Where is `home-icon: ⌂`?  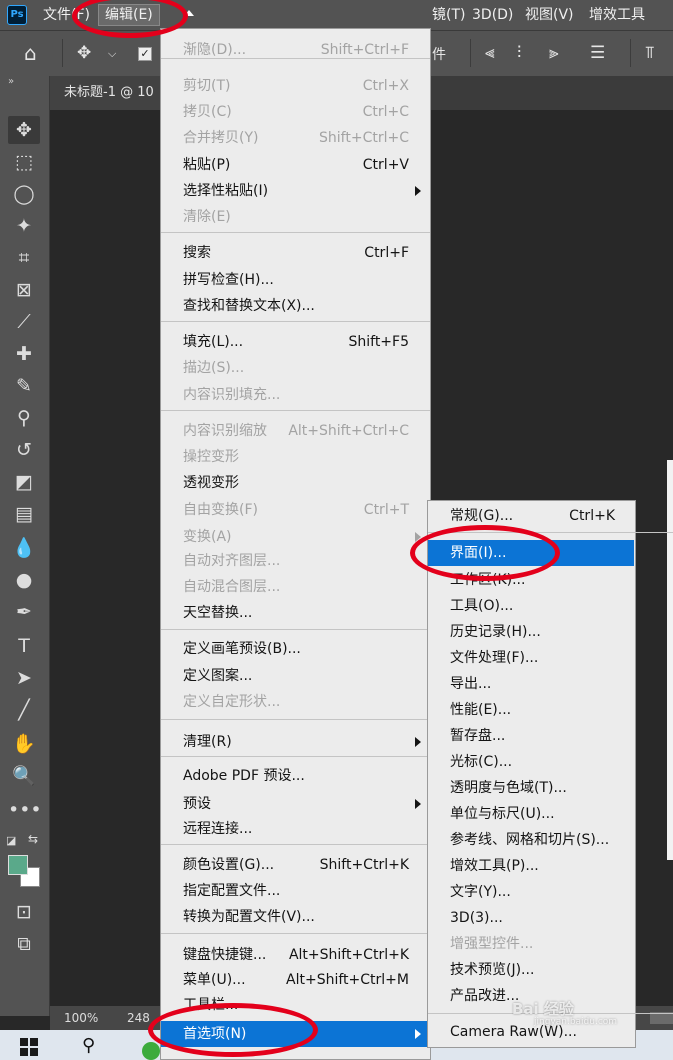
home-icon: ⌂ is located at coordinates (30, 53).